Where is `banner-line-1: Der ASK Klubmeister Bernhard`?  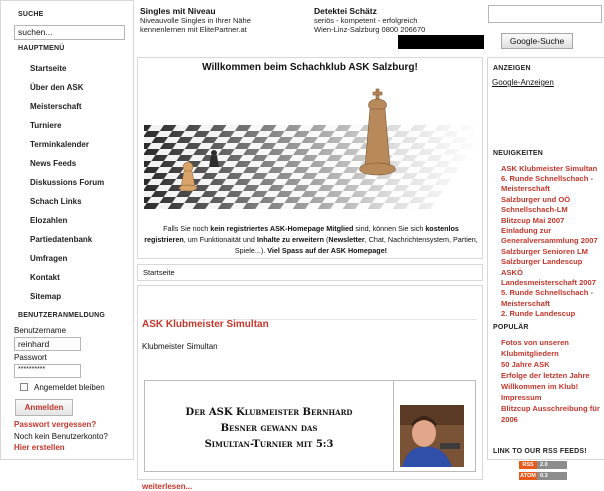 banner-line-1: Der ASK Klubmeister Bernhard is located at coordinates (269, 412).